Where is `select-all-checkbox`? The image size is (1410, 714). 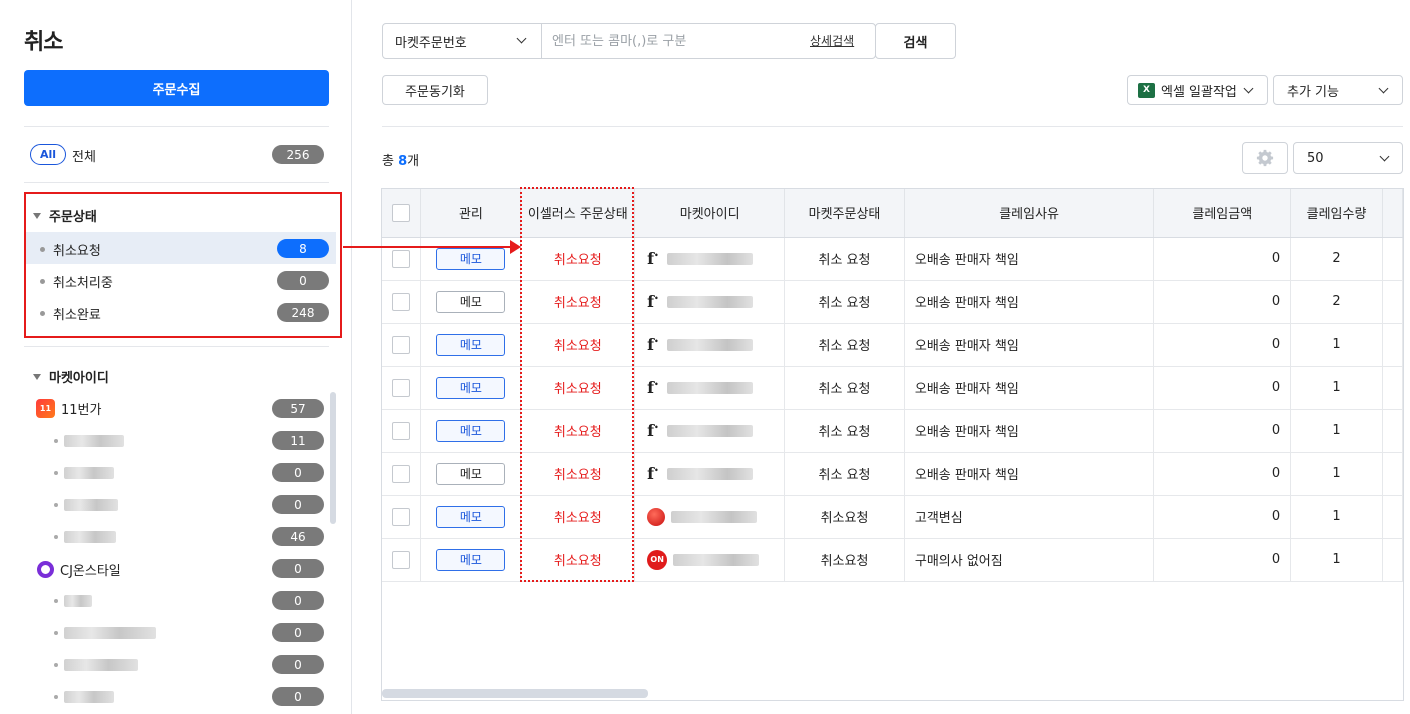 select-all-checkbox is located at coordinates (401, 212).